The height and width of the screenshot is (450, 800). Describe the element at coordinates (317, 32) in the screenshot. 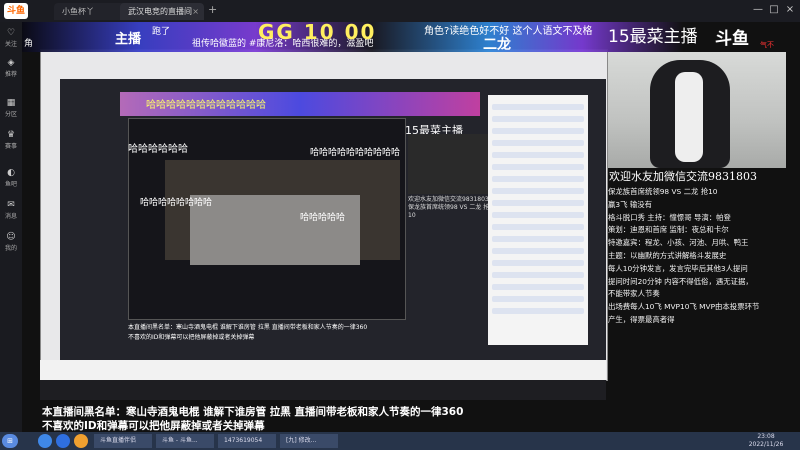

I see `score-number: GG 10 00` at that location.